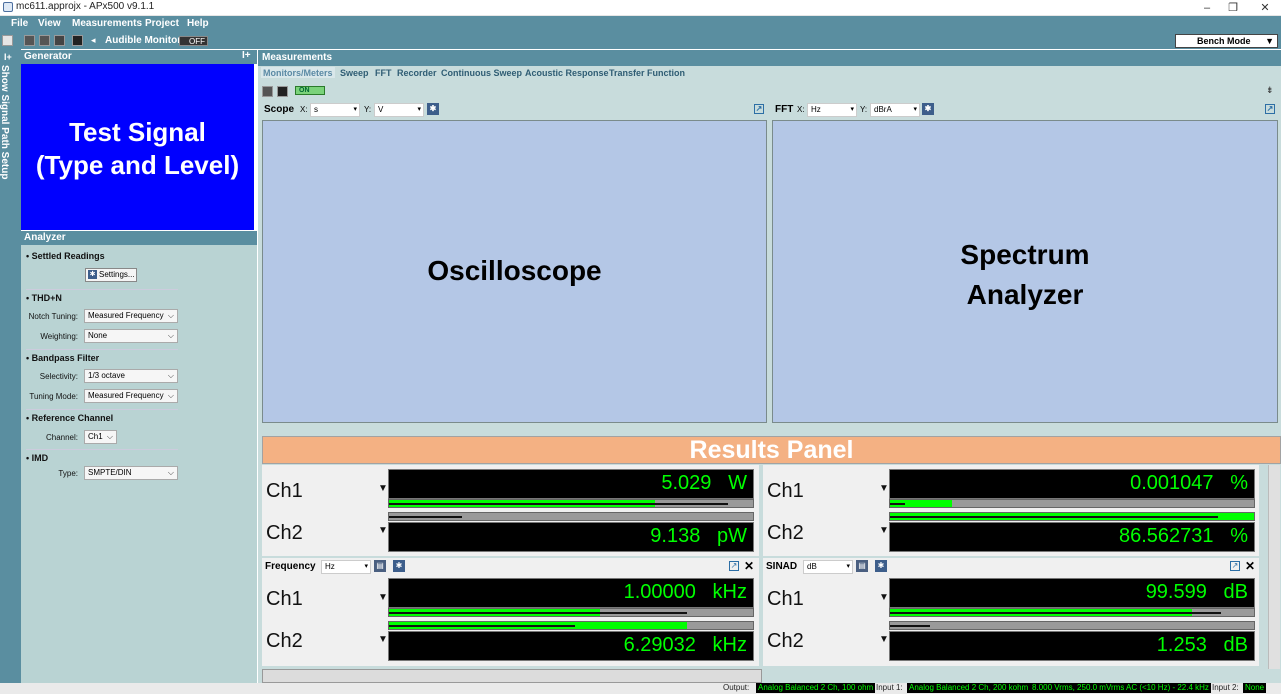  I want to click on notch-tuning-select: Measured Frequency ⌵, so click(131, 316).